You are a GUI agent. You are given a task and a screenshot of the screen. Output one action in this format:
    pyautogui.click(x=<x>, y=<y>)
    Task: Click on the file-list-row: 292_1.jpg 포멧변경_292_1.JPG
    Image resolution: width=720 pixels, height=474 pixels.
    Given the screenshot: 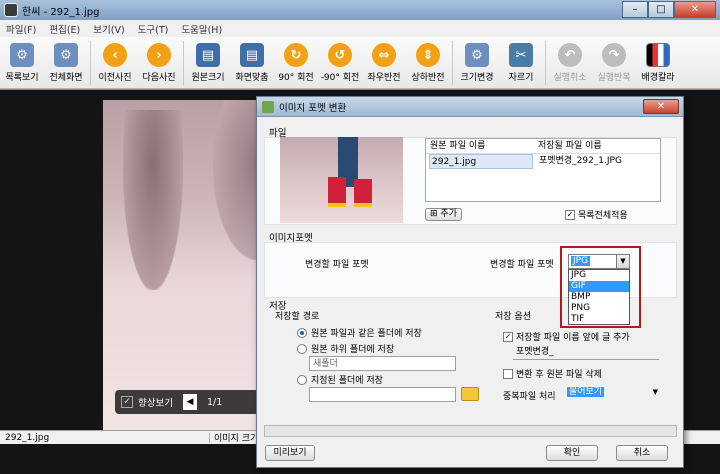 What is the action you would take?
    pyautogui.click(x=543, y=161)
    